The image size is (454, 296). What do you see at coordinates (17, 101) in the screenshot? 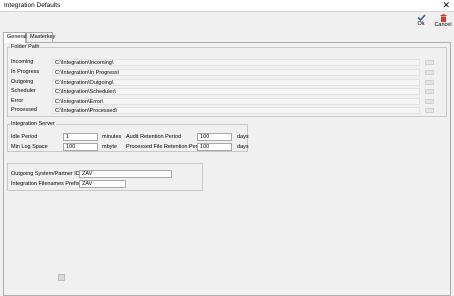
I see `error-label: Error` at bounding box center [17, 101].